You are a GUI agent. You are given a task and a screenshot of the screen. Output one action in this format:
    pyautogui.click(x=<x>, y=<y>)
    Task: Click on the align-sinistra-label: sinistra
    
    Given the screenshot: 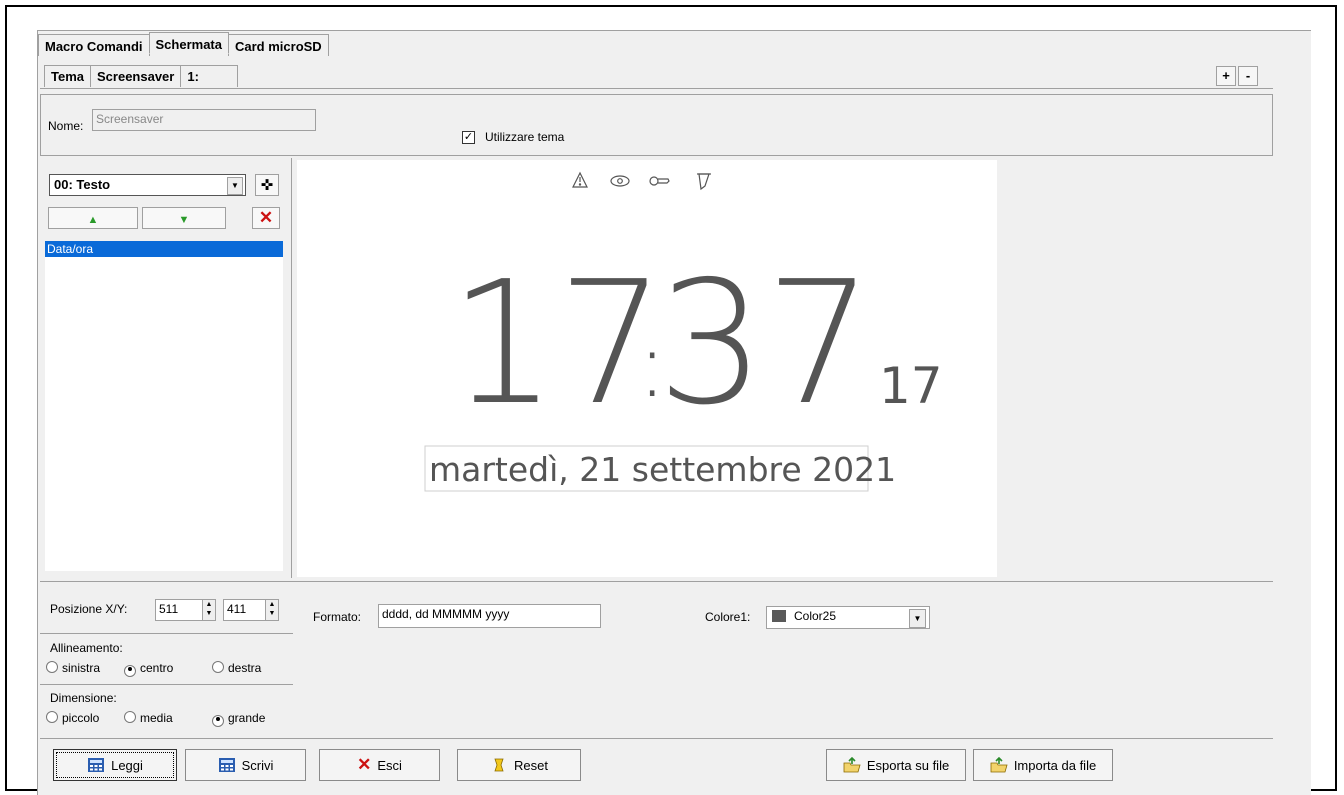 What is the action you would take?
    pyautogui.click(x=81, y=668)
    